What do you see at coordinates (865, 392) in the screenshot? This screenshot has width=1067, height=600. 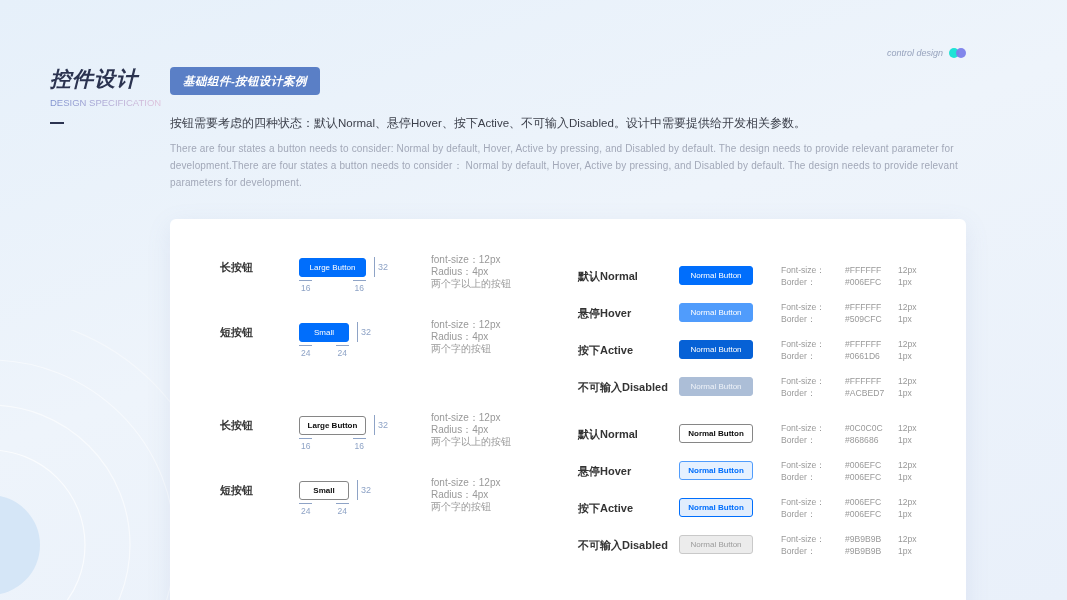 I see `spec-text: #ACBED7` at bounding box center [865, 392].